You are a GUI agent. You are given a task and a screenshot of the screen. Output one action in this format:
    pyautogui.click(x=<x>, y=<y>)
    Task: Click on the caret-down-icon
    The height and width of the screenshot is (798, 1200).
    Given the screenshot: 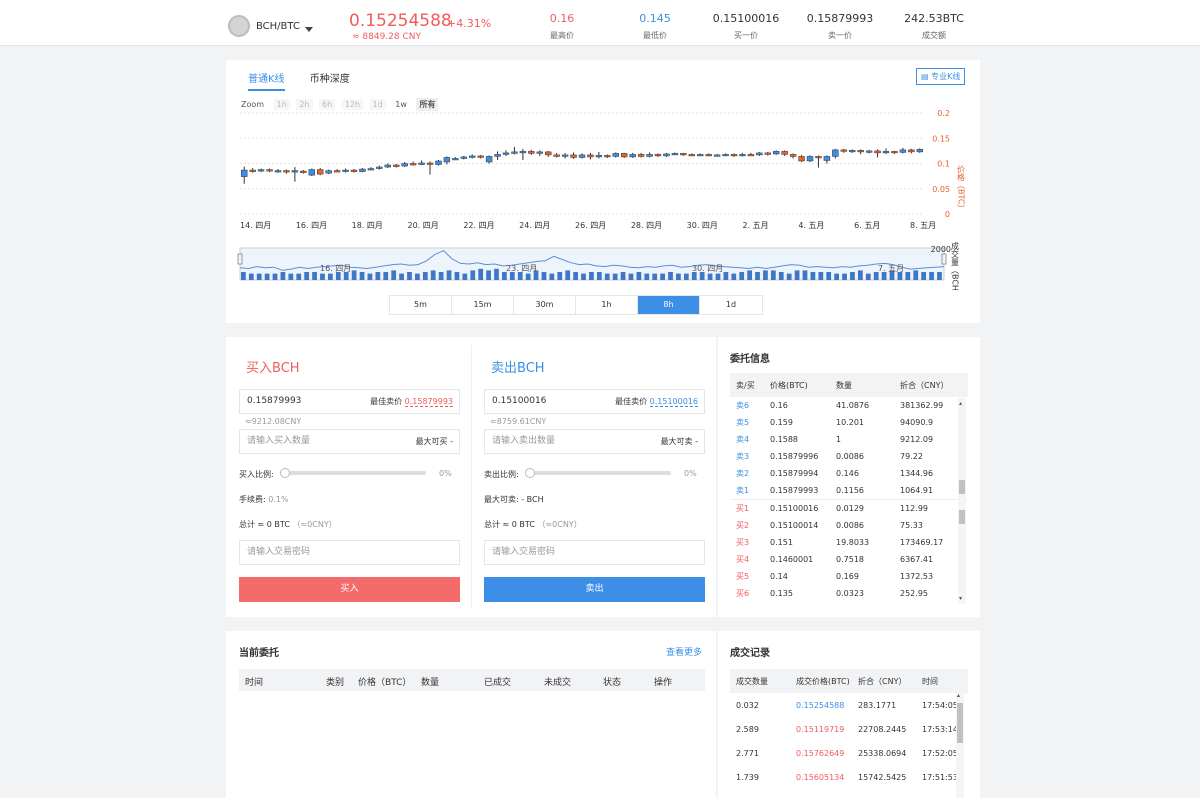 What is the action you would take?
    pyautogui.click(x=309, y=29)
    